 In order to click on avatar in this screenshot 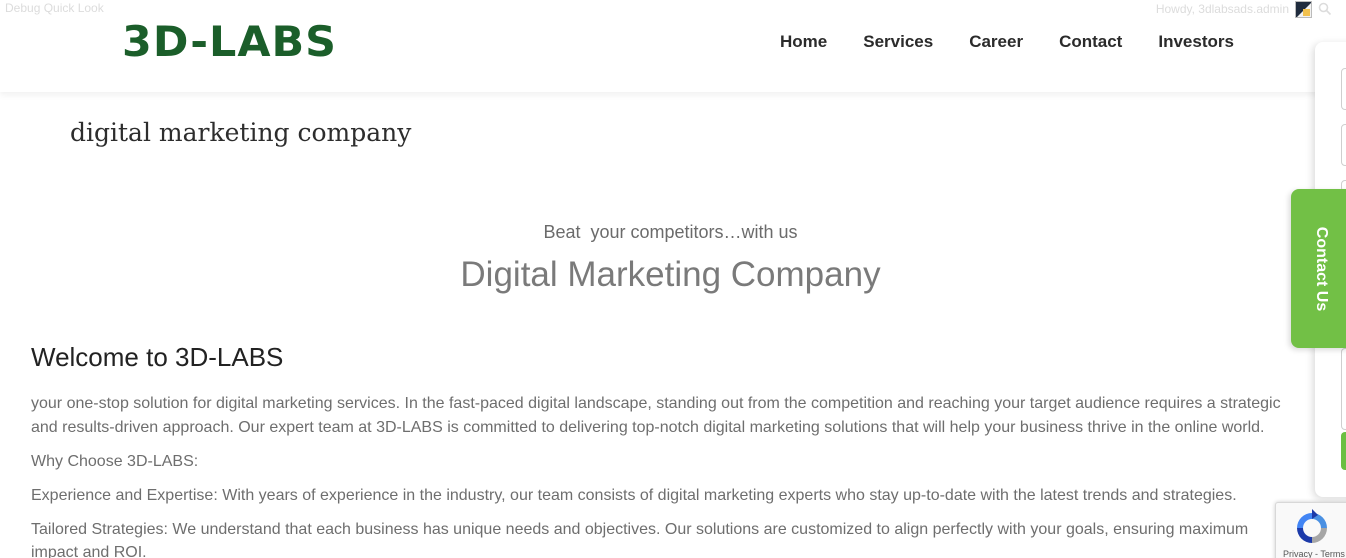, I will do `click(1303, 9)`.